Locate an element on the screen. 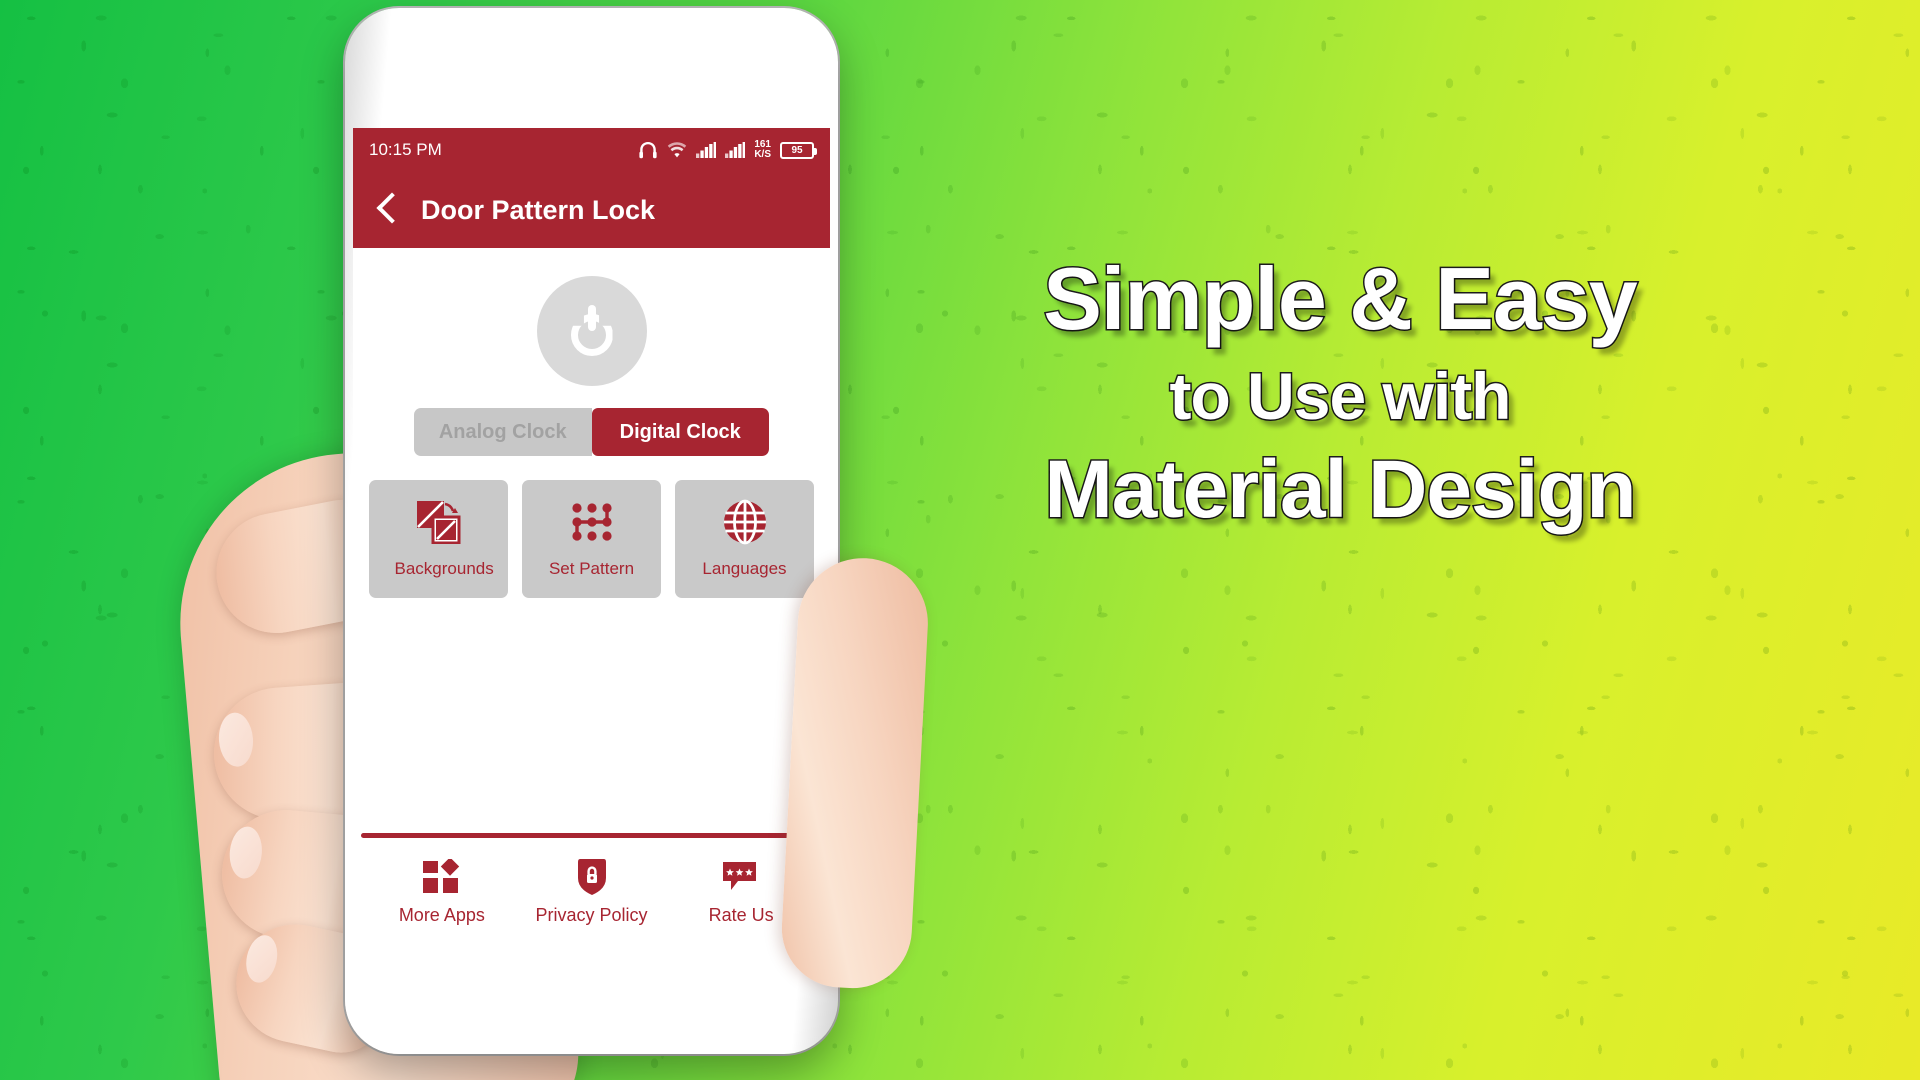  card-set-pattern: Set Pattern is located at coordinates (591, 539).